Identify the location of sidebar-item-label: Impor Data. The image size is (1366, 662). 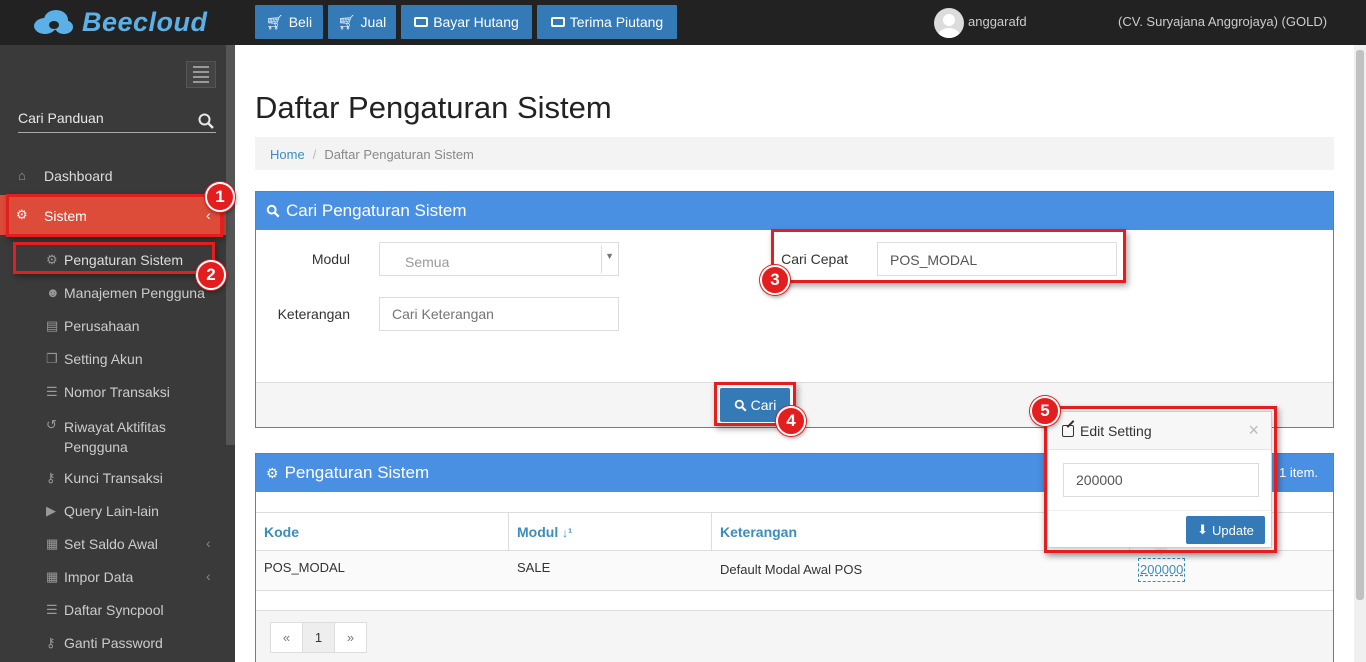
(99, 577).